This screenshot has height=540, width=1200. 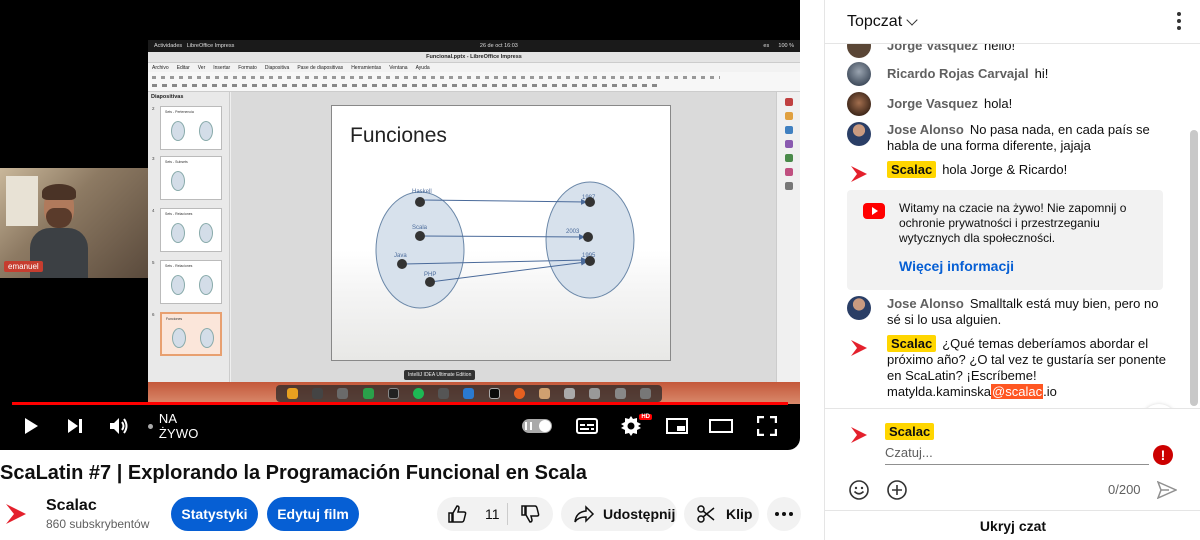 I want to click on lo-menu-item: Ventana, so click(x=398, y=67).